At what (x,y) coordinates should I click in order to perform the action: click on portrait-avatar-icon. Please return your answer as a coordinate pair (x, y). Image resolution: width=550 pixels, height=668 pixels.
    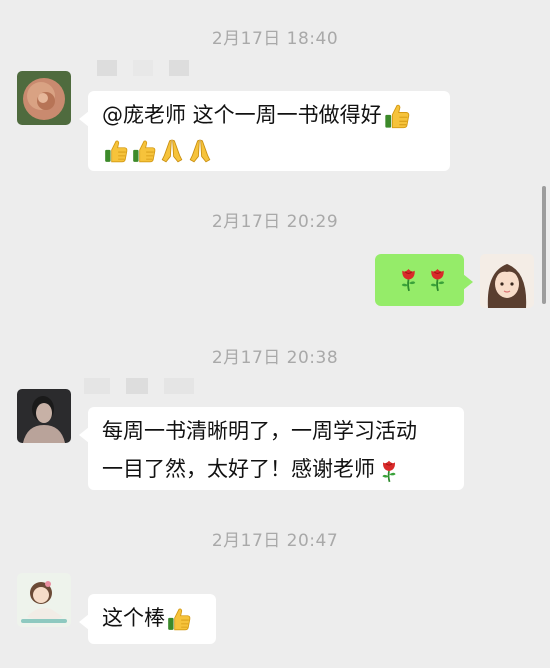
    Looking at the image, I should click on (44, 416).